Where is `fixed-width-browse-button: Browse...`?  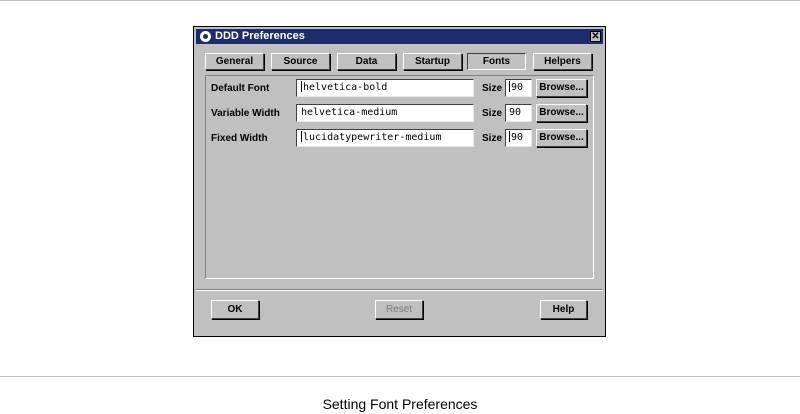
fixed-width-browse-button: Browse... is located at coordinates (561, 138).